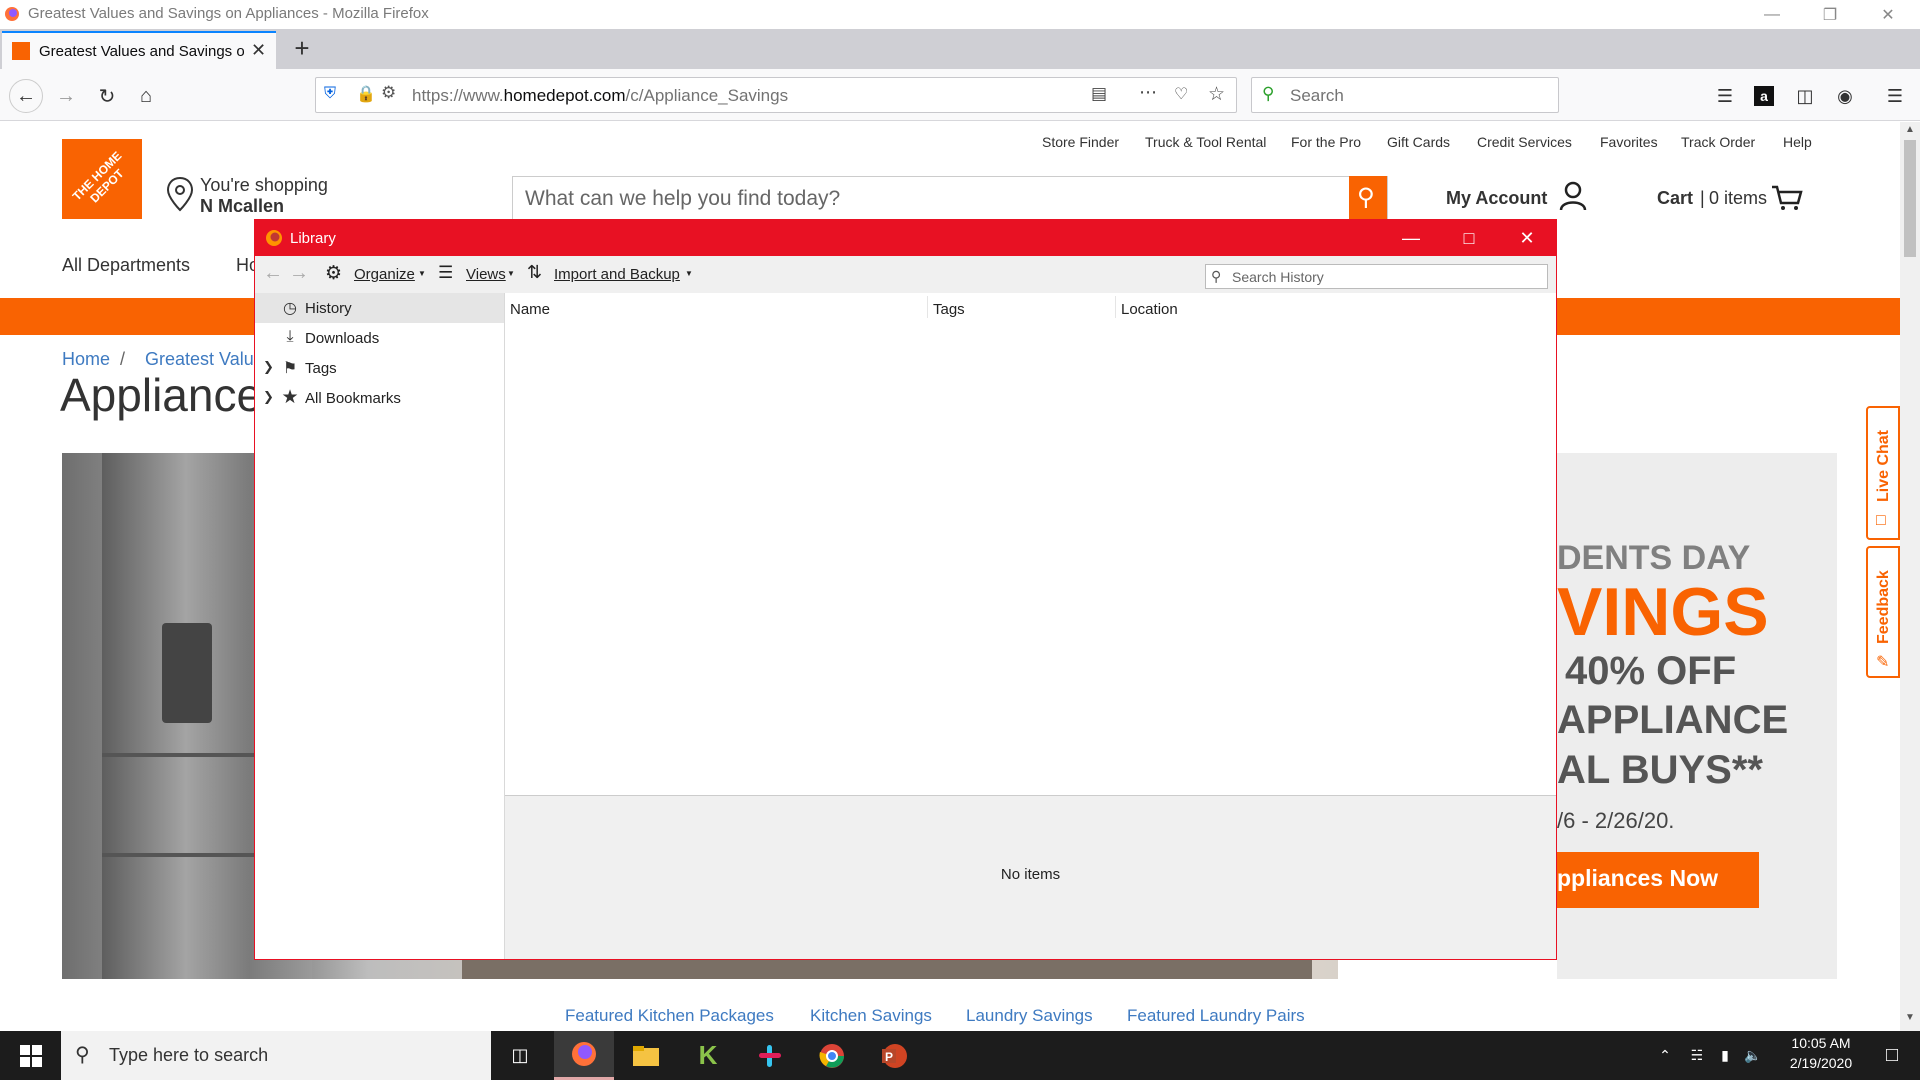 The width and height of the screenshot is (1920, 1080). What do you see at coordinates (274, 238) in the screenshot?
I see `firefox-icon` at bounding box center [274, 238].